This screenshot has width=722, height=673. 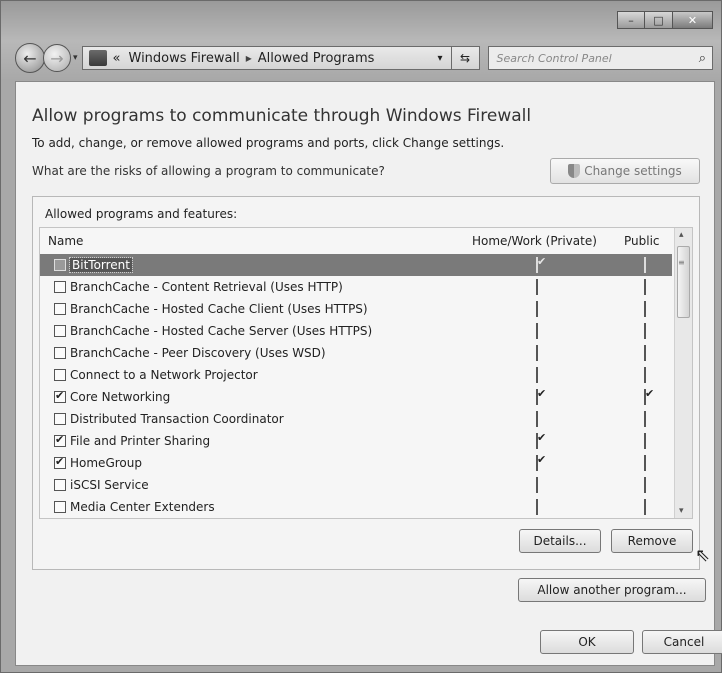 What do you see at coordinates (142, 507) in the screenshot?
I see `program-name: Media Center Extenders` at bounding box center [142, 507].